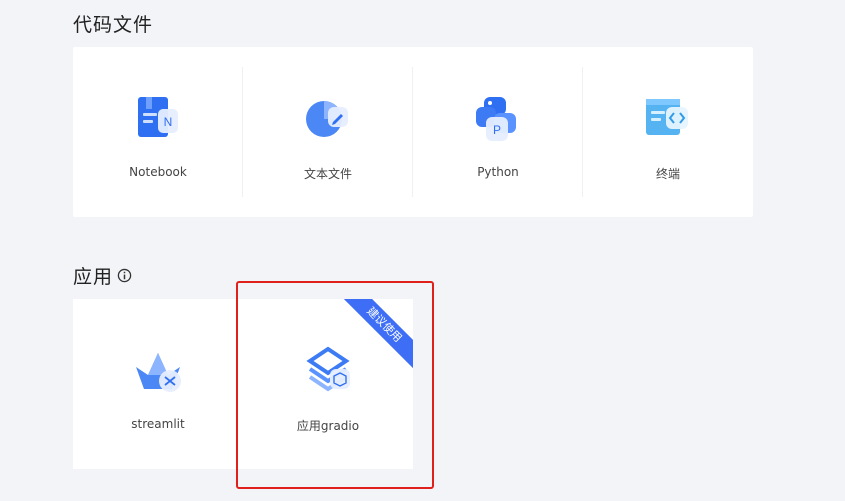  What do you see at coordinates (158, 172) in the screenshot?
I see `card-notebook-label: Notebook` at bounding box center [158, 172].